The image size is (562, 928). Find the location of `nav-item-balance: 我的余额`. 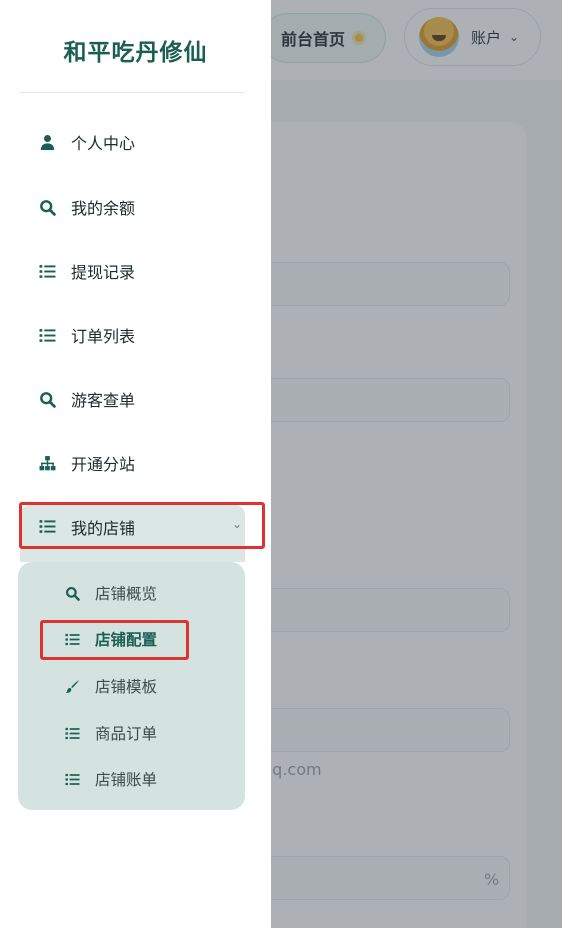

nav-item-balance: 我的余额 is located at coordinates (132, 207).